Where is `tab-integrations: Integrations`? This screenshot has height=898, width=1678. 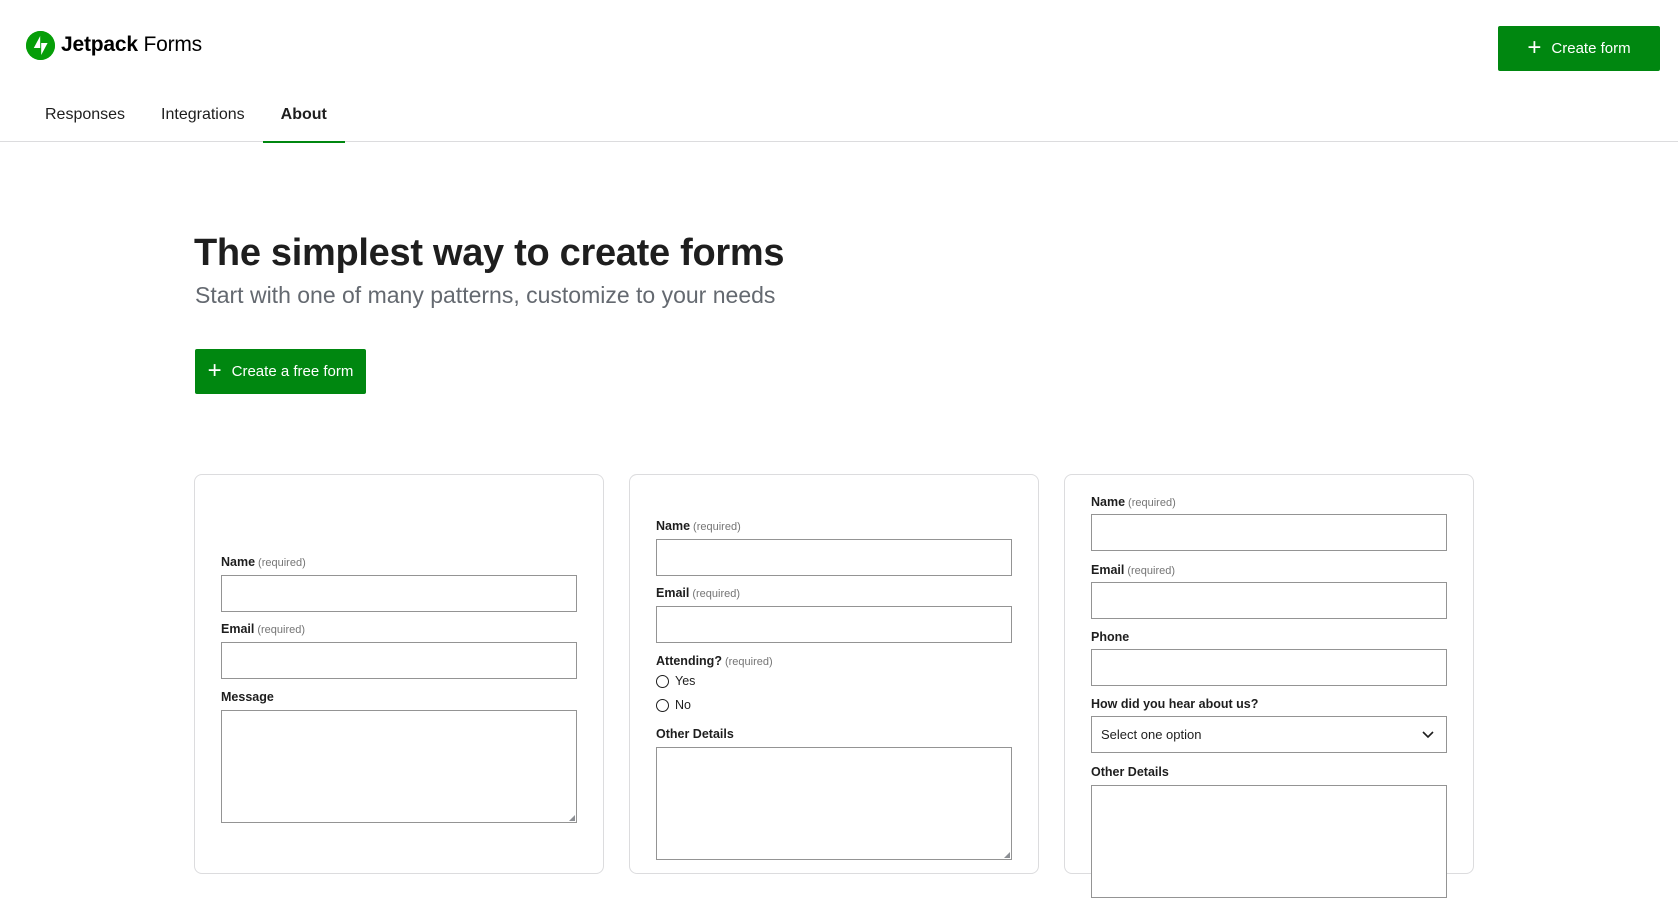 tab-integrations: Integrations is located at coordinates (203, 116).